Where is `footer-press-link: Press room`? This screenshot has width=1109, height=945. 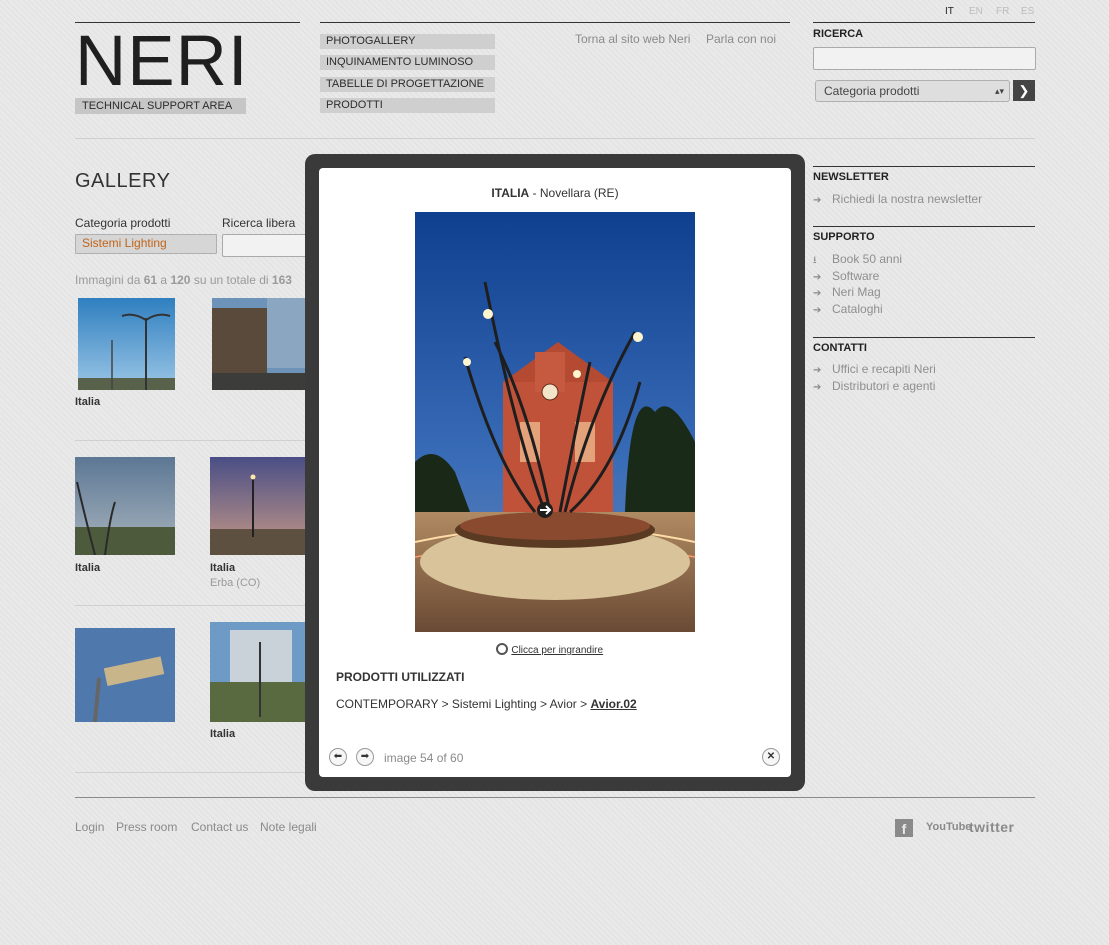
footer-press-link: Press room is located at coordinates (146, 827).